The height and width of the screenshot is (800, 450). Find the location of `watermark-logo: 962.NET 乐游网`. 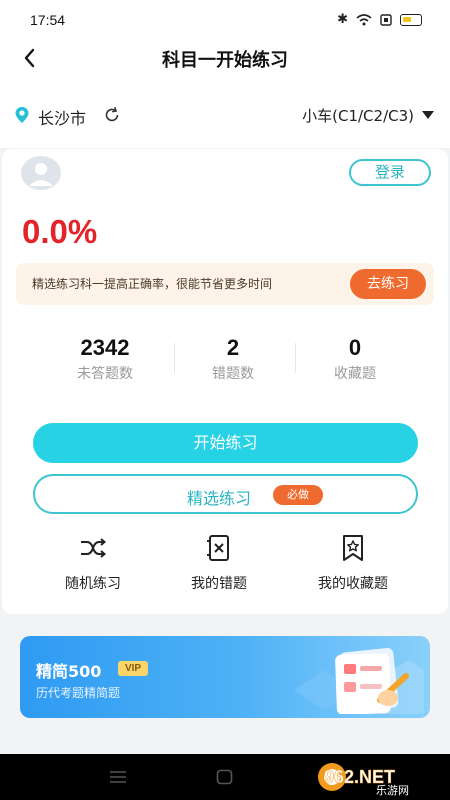

watermark-logo: 962.NET 乐游网 is located at coordinates (363, 780).